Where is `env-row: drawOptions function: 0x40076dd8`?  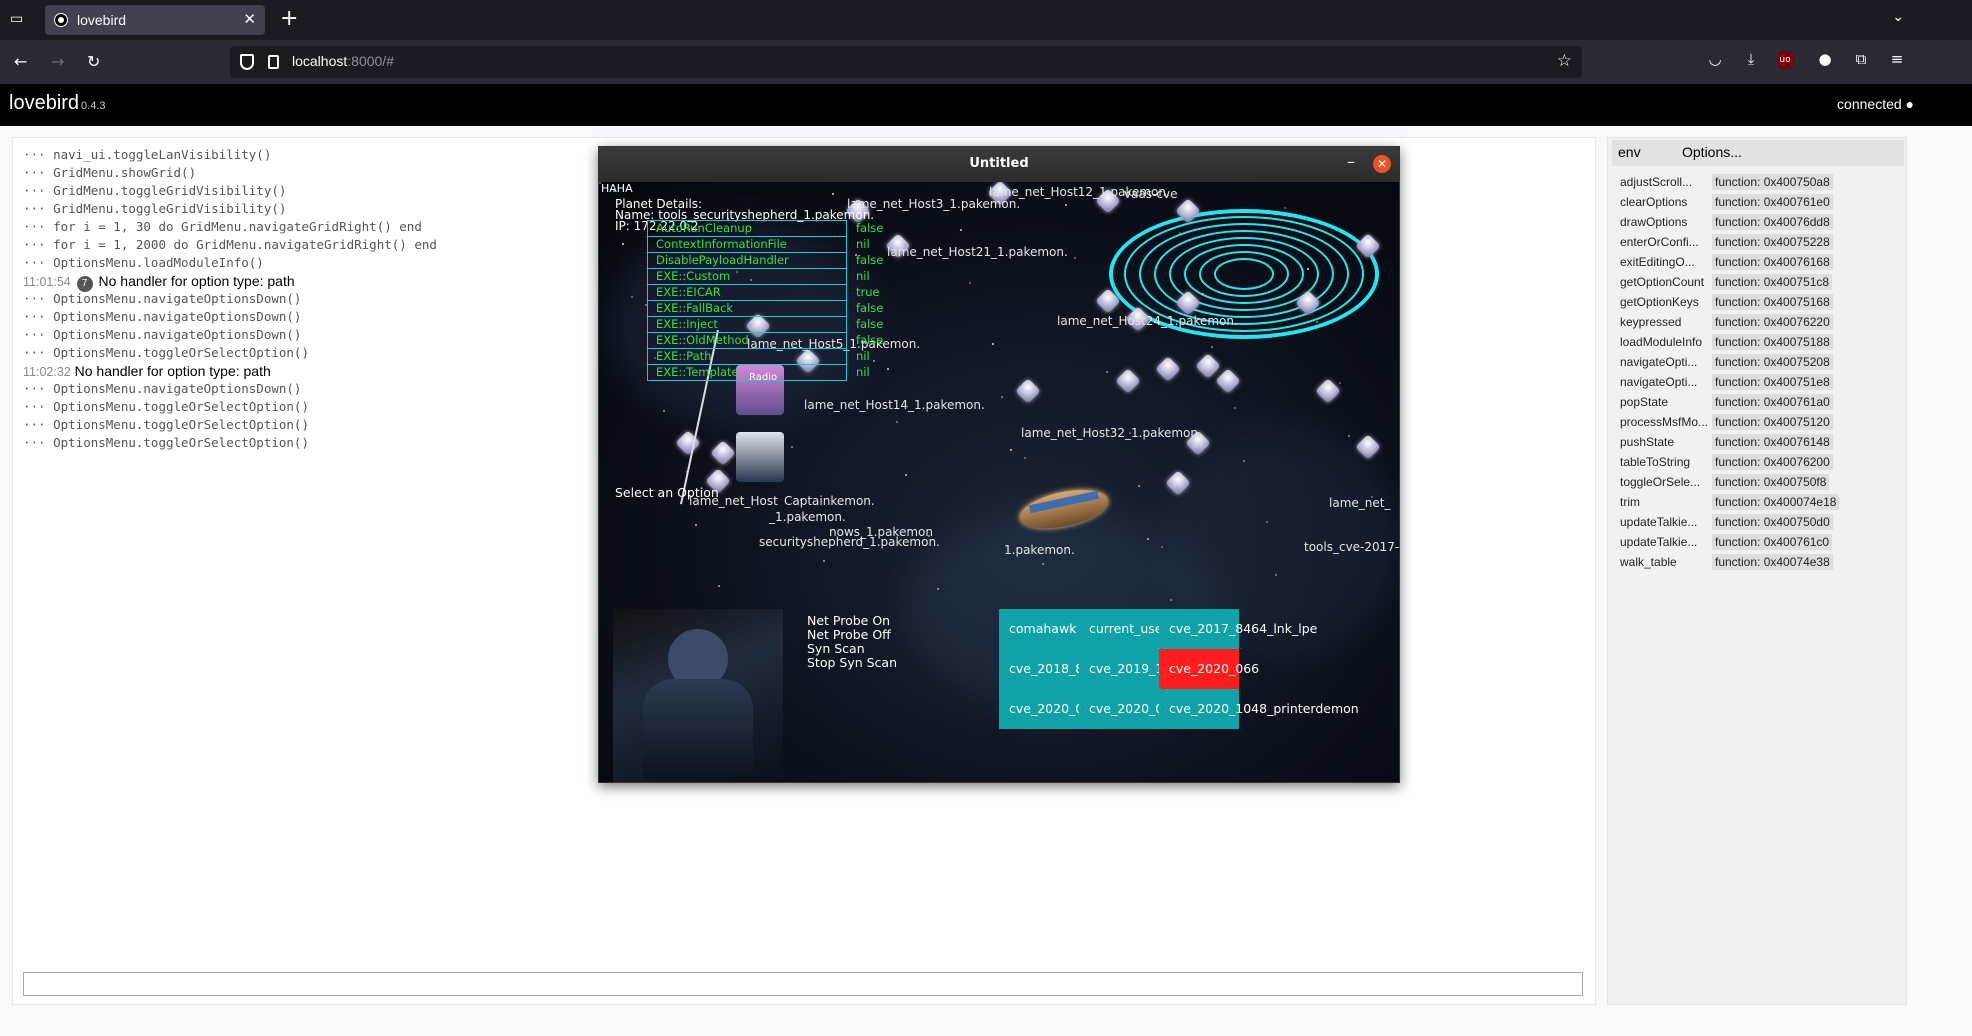 env-row: drawOptions function: 0x40076dd8 is located at coordinates (1760, 223).